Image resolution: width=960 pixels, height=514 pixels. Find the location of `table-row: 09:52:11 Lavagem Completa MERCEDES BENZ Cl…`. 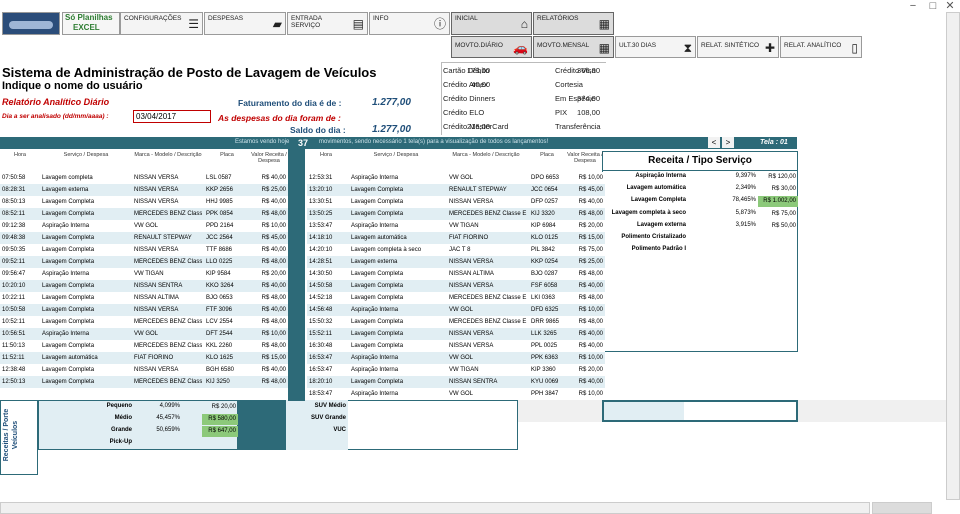

table-row: 09:52:11 Lavagem Completa MERCEDES BENZ Cl… is located at coordinates (144, 262).